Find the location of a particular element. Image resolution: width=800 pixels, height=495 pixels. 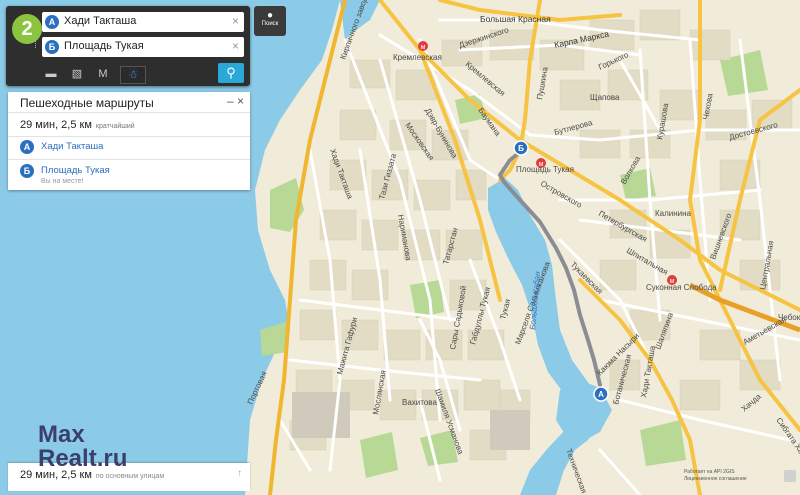

label-kremlevskaya-metro: Кремлевская is located at coordinates (417, 57).